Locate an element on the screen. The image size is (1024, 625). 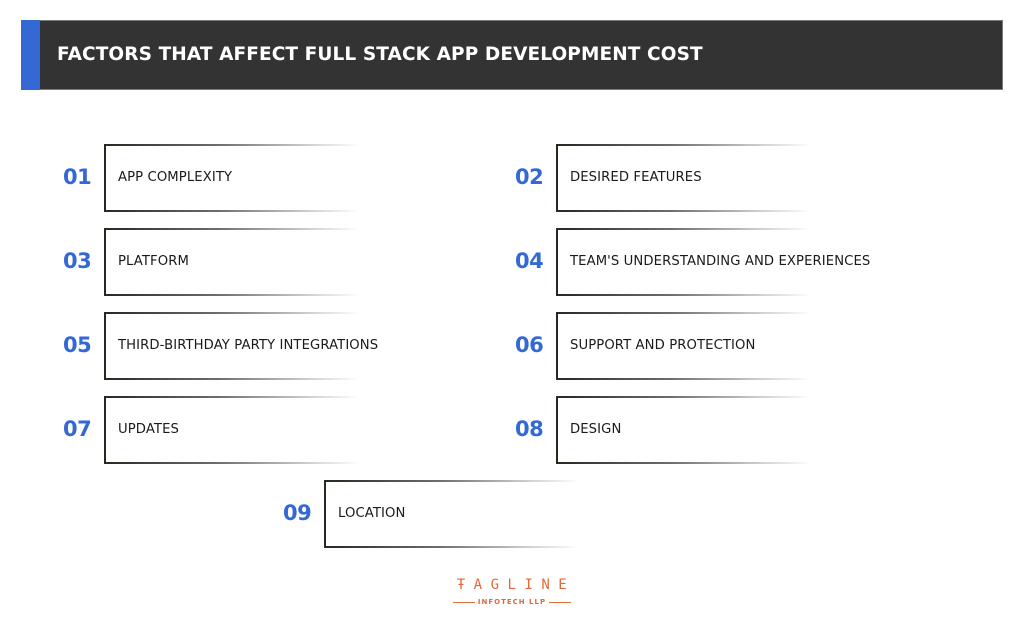
factor-label: SUPPORT AND PROTECTION is located at coordinates (663, 345).